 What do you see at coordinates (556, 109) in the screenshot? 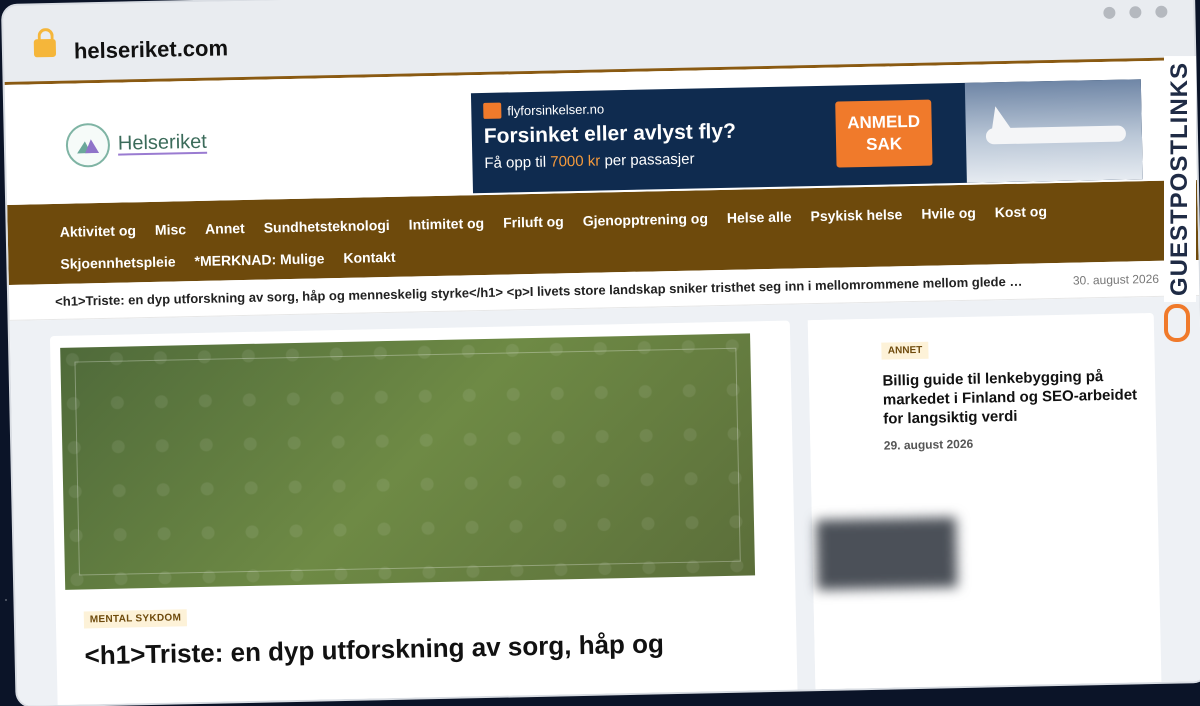
I see `ad-brand: flyforsinkelser.no` at bounding box center [556, 109].